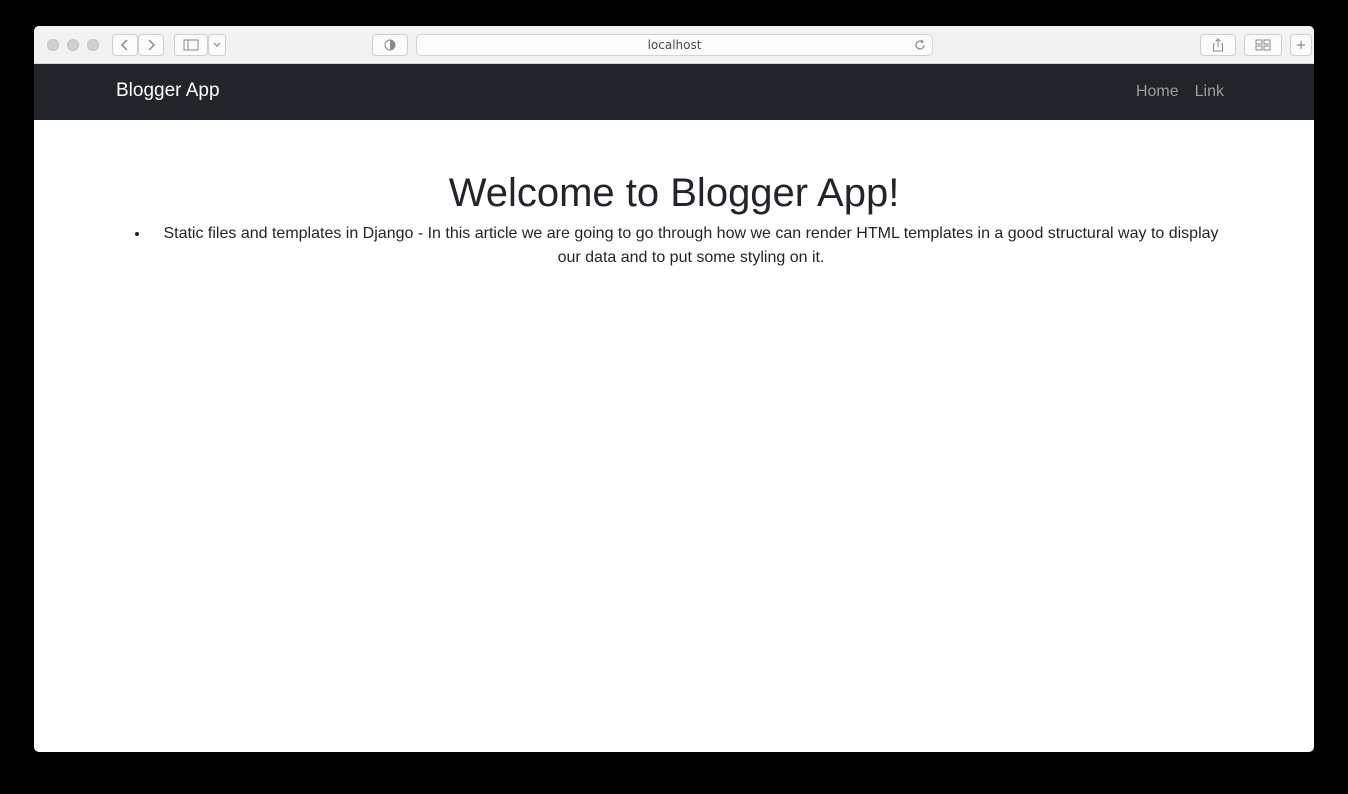  I want to click on new-tab-button, so click(1301, 45).